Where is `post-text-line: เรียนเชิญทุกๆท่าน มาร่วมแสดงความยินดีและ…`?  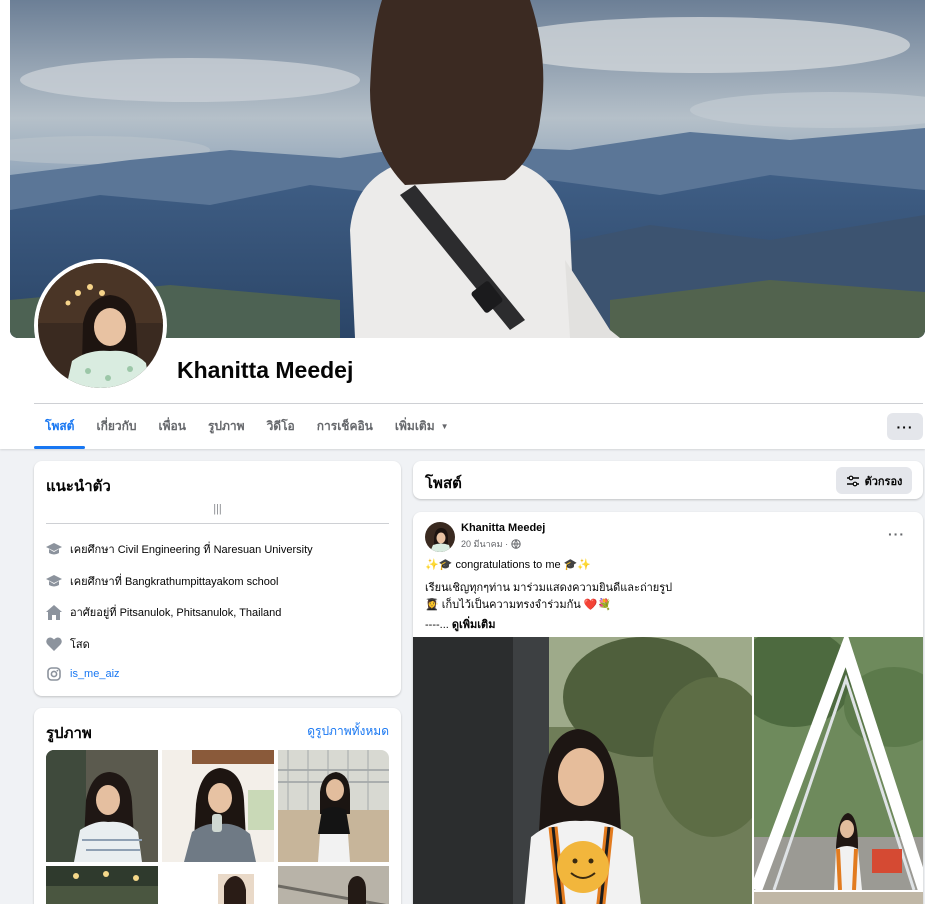
post-text-line: เรียนเชิญทุกๆท่าน มาร่วมแสดงความยินดีและ… is located at coordinates (549, 588).